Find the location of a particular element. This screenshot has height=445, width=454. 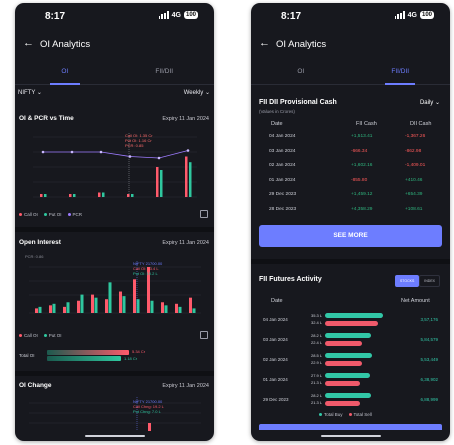

cash-row-date: 04 Jan 2024 is located at coordinates (282, 136).